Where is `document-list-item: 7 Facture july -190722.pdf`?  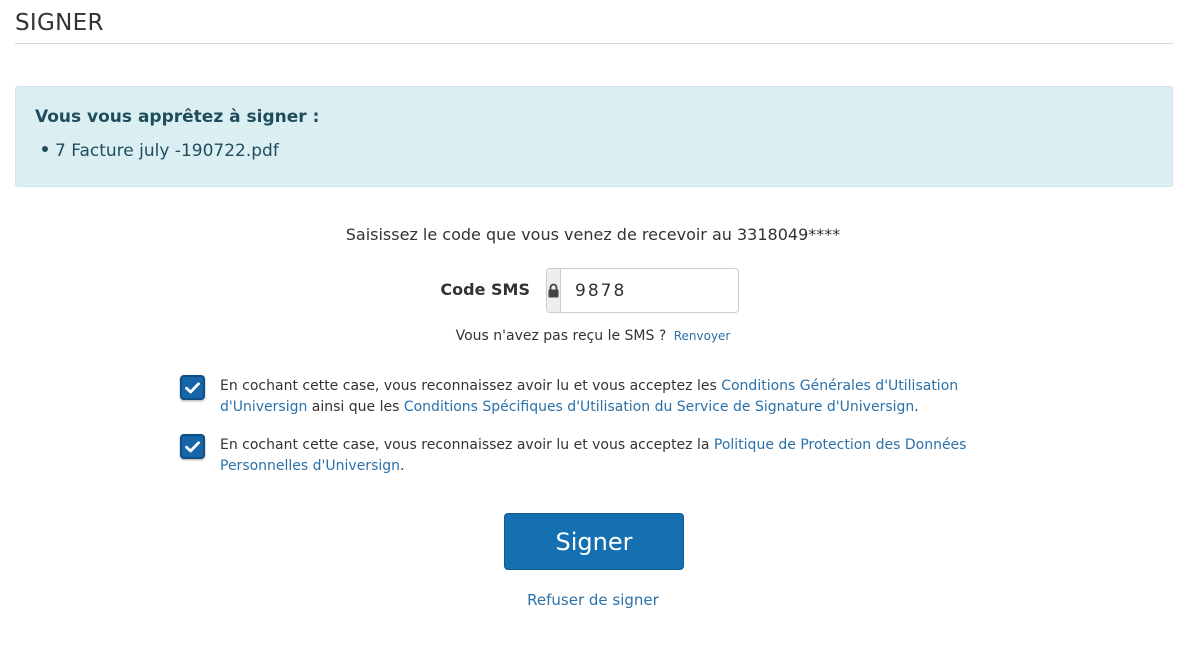 document-list-item: 7 Facture july -190722.pdf is located at coordinates (160, 151).